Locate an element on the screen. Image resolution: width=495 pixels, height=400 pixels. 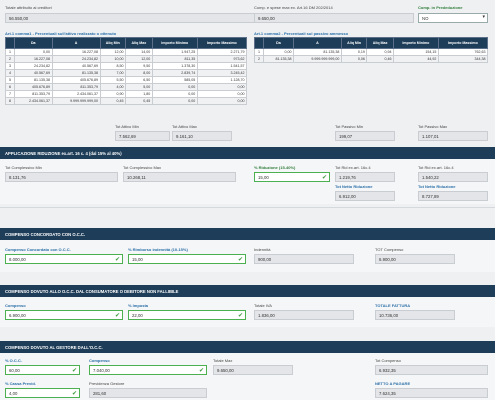
tot-complessivo-min-field: 8.131,76 is located at coordinates (61, 177).